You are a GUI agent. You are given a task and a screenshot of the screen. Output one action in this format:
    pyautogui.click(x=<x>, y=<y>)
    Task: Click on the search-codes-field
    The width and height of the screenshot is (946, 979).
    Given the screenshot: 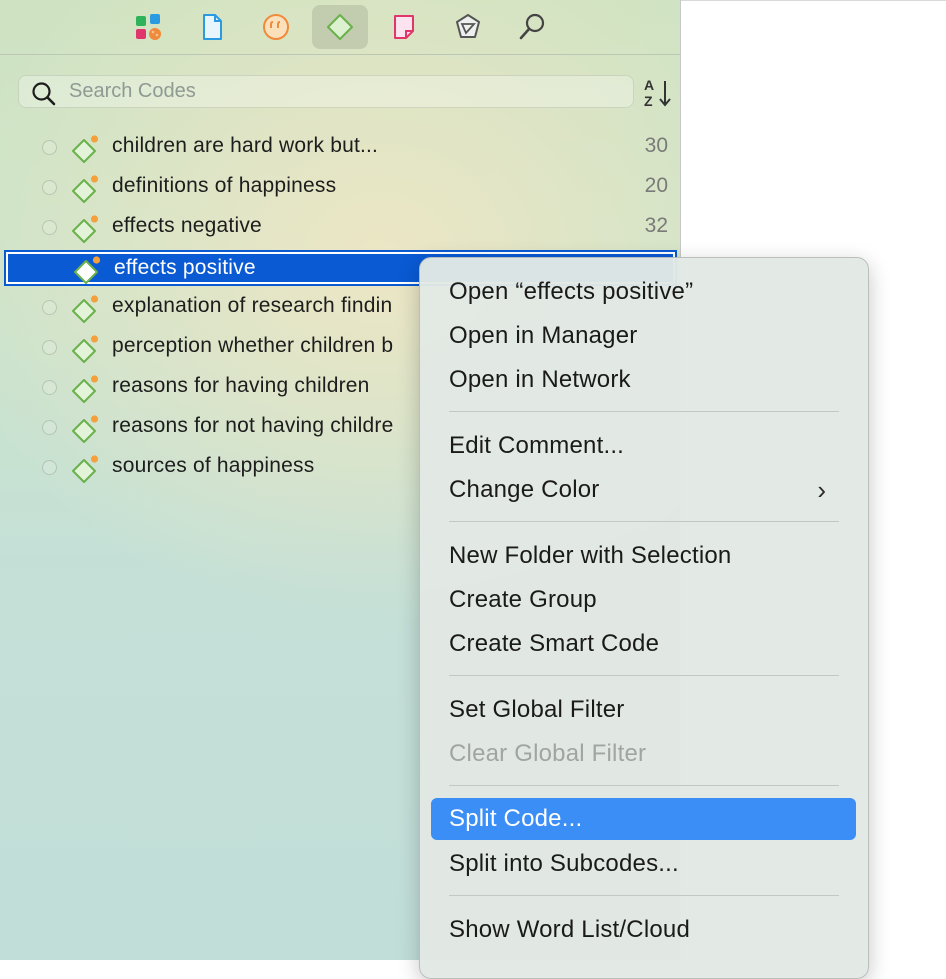 What is the action you would take?
    pyautogui.click(x=326, y=91)
    